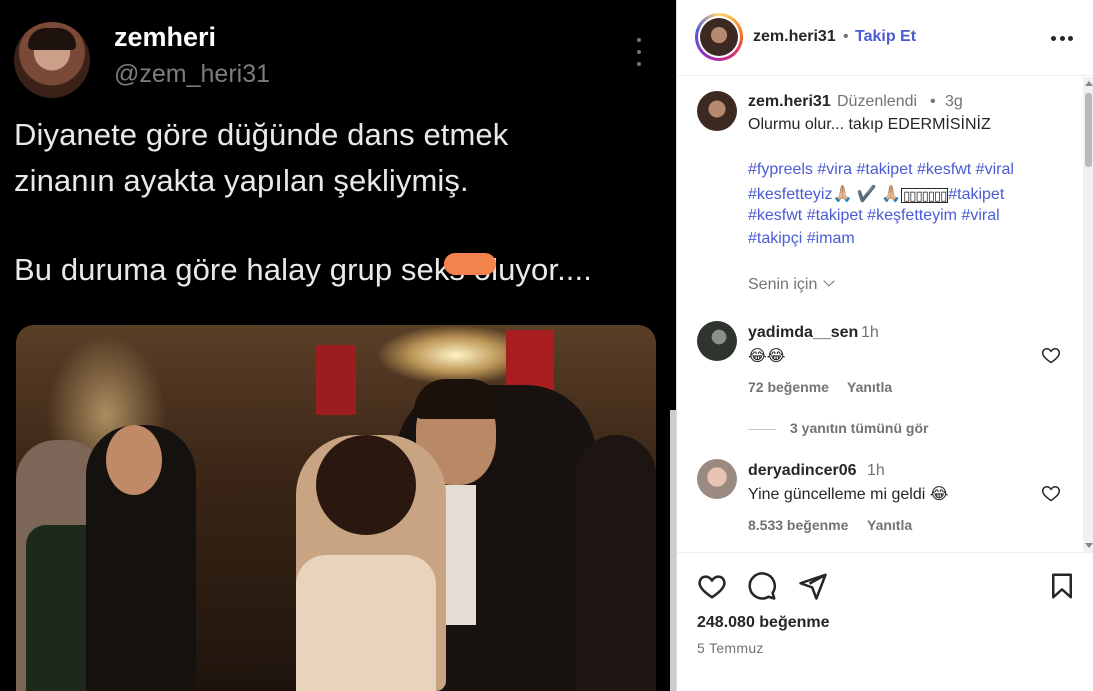 Image resolution: width=1093 pixels, height=691 pixels. What do you see at coordinates (1062, 586) in the screenshot?
I see `save-bookmark-icon` at bounding box center [1062, 586].